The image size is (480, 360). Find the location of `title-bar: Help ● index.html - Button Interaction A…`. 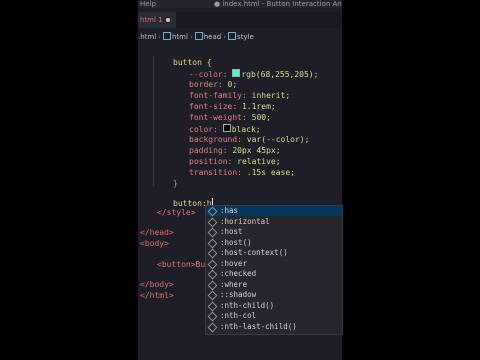

title-bar: Help ● index.html - Button Interaction A… is located at coordinates (240, 4).